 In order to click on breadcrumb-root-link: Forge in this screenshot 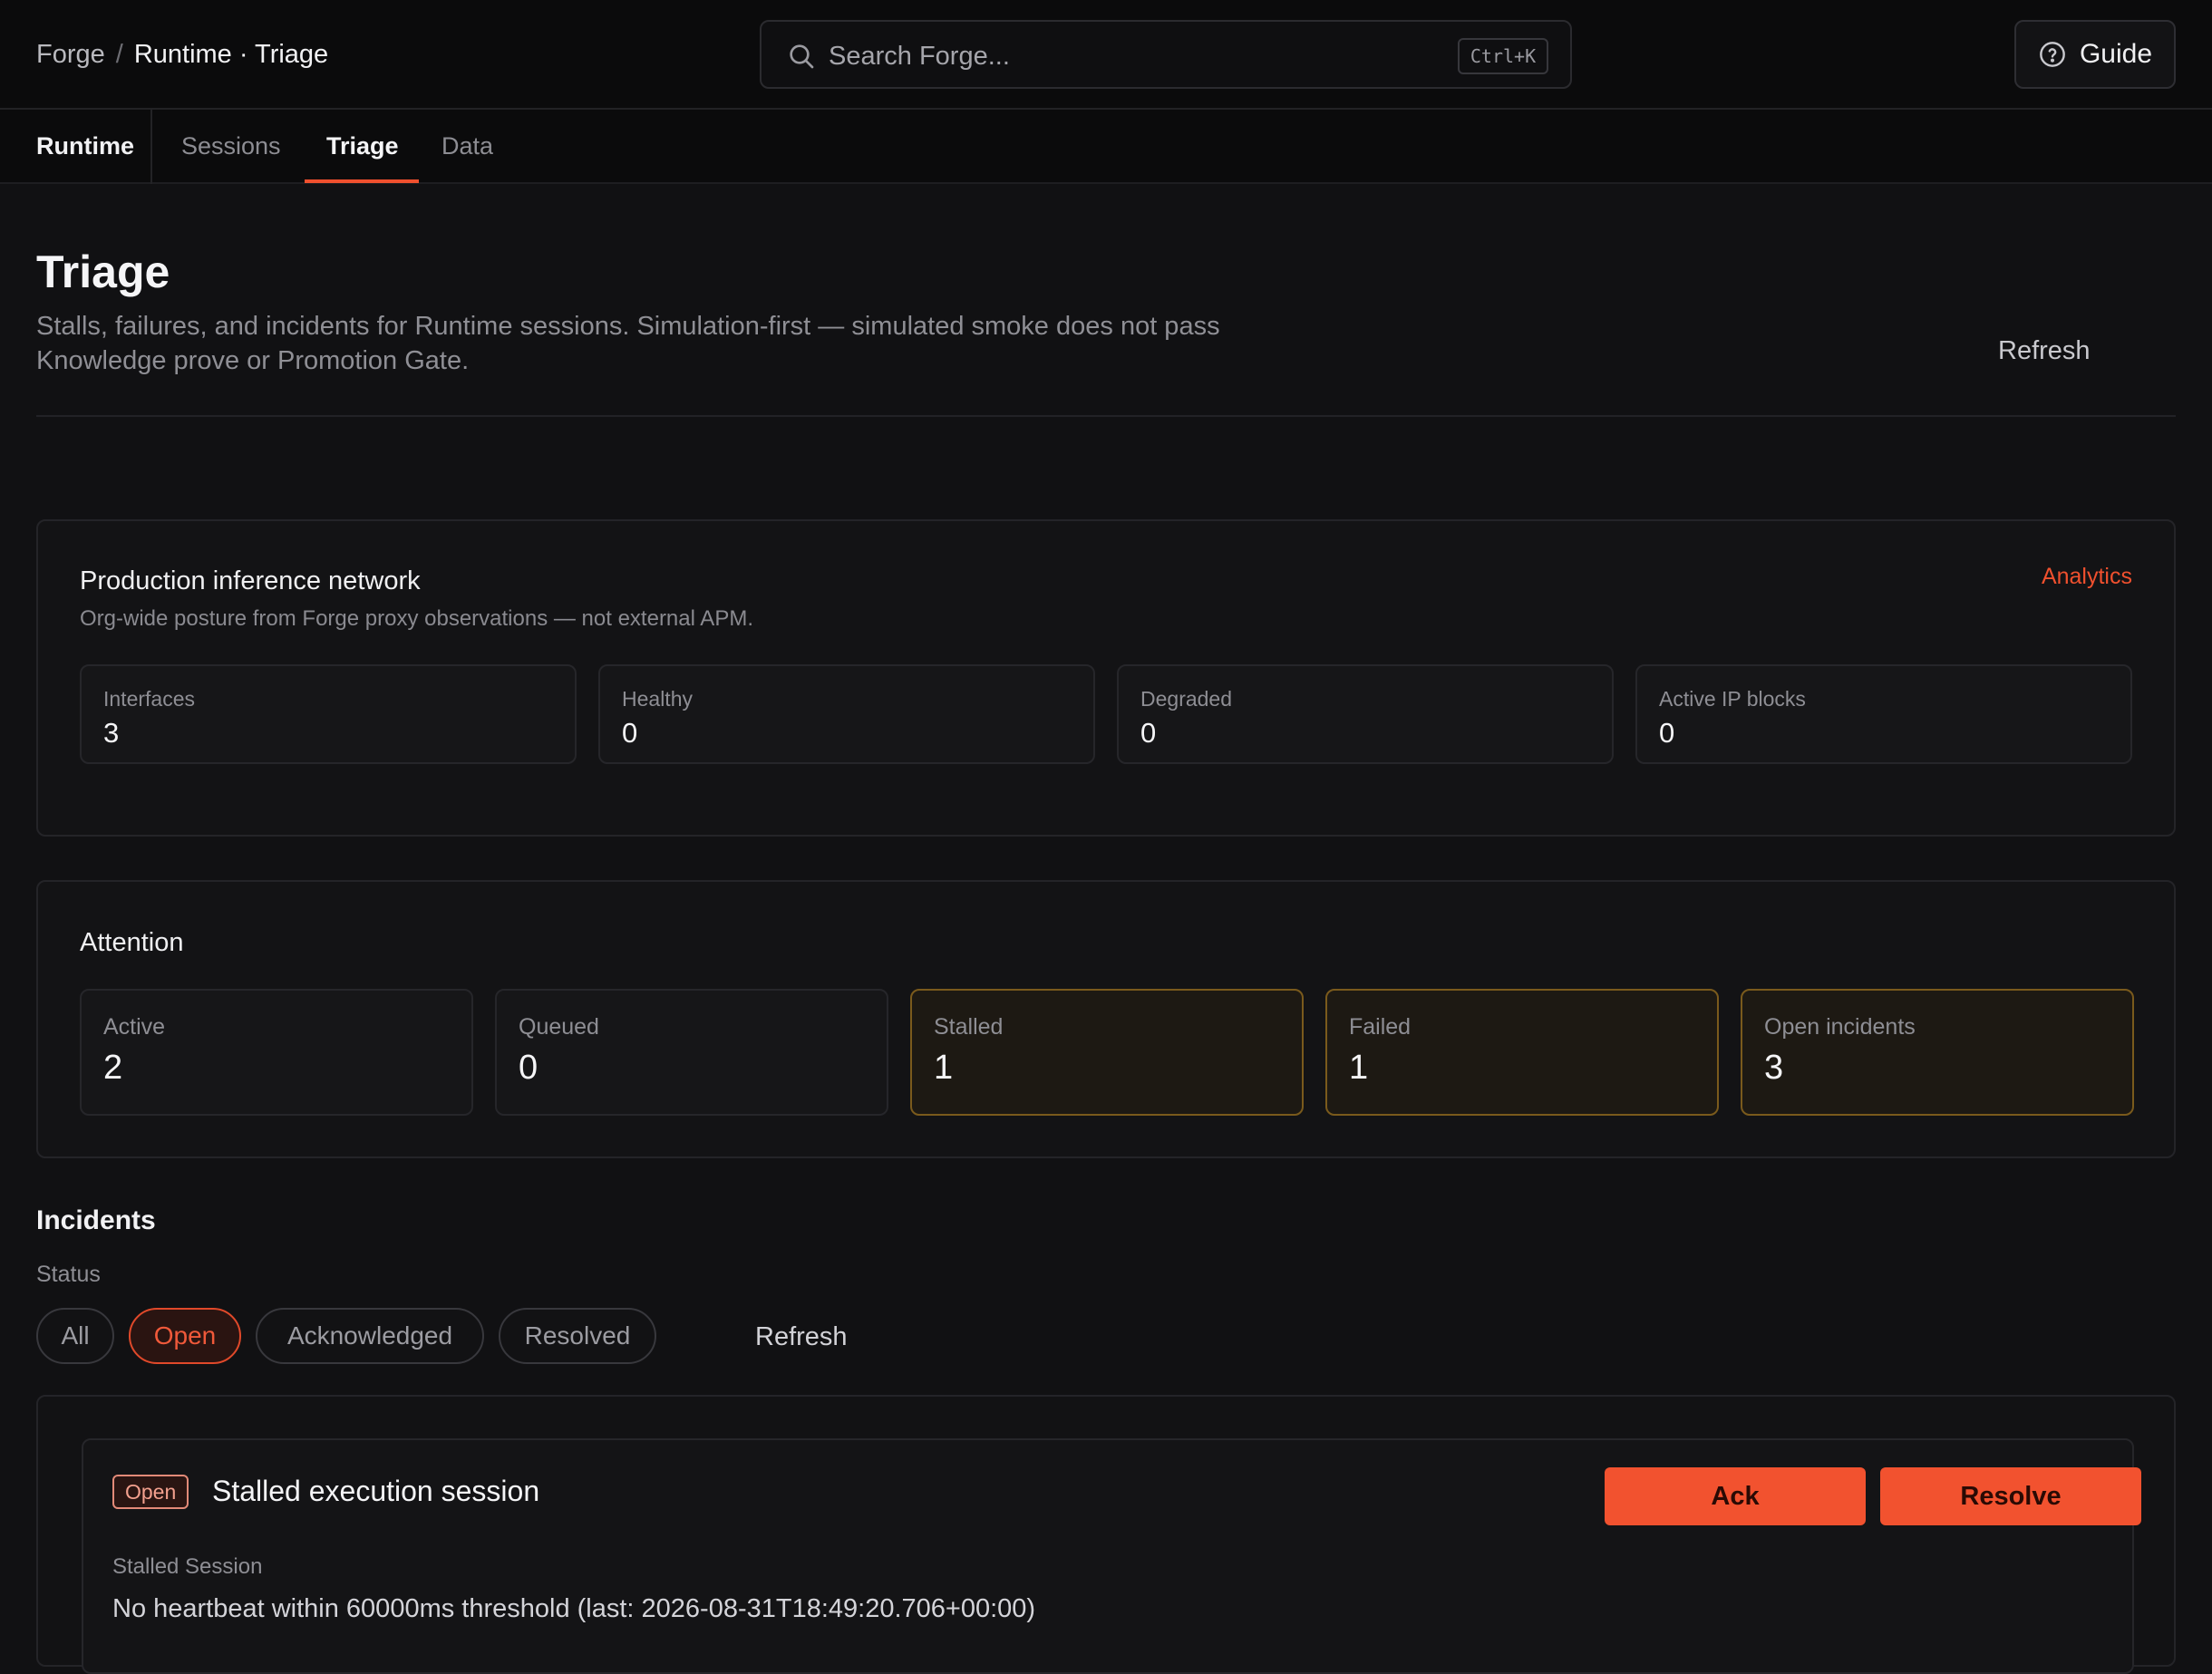, I will do `click(70, 54)`.